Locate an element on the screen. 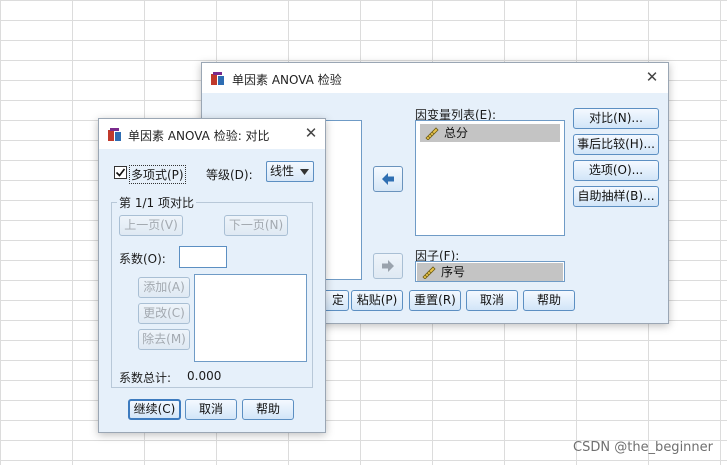 Image resolution: width=727 pixels, height=465 pixels. coefficients-list is located at coordinates (250, 318).